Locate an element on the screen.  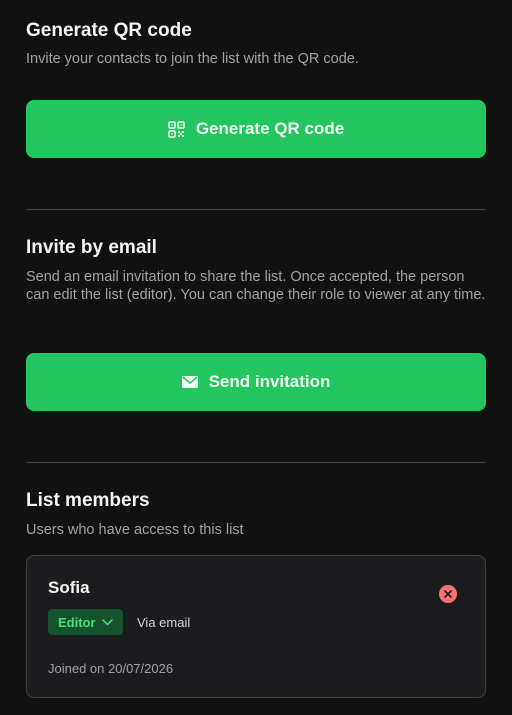
generate-qr-button-label: Generate QR code is located at coordinates (270, 128).